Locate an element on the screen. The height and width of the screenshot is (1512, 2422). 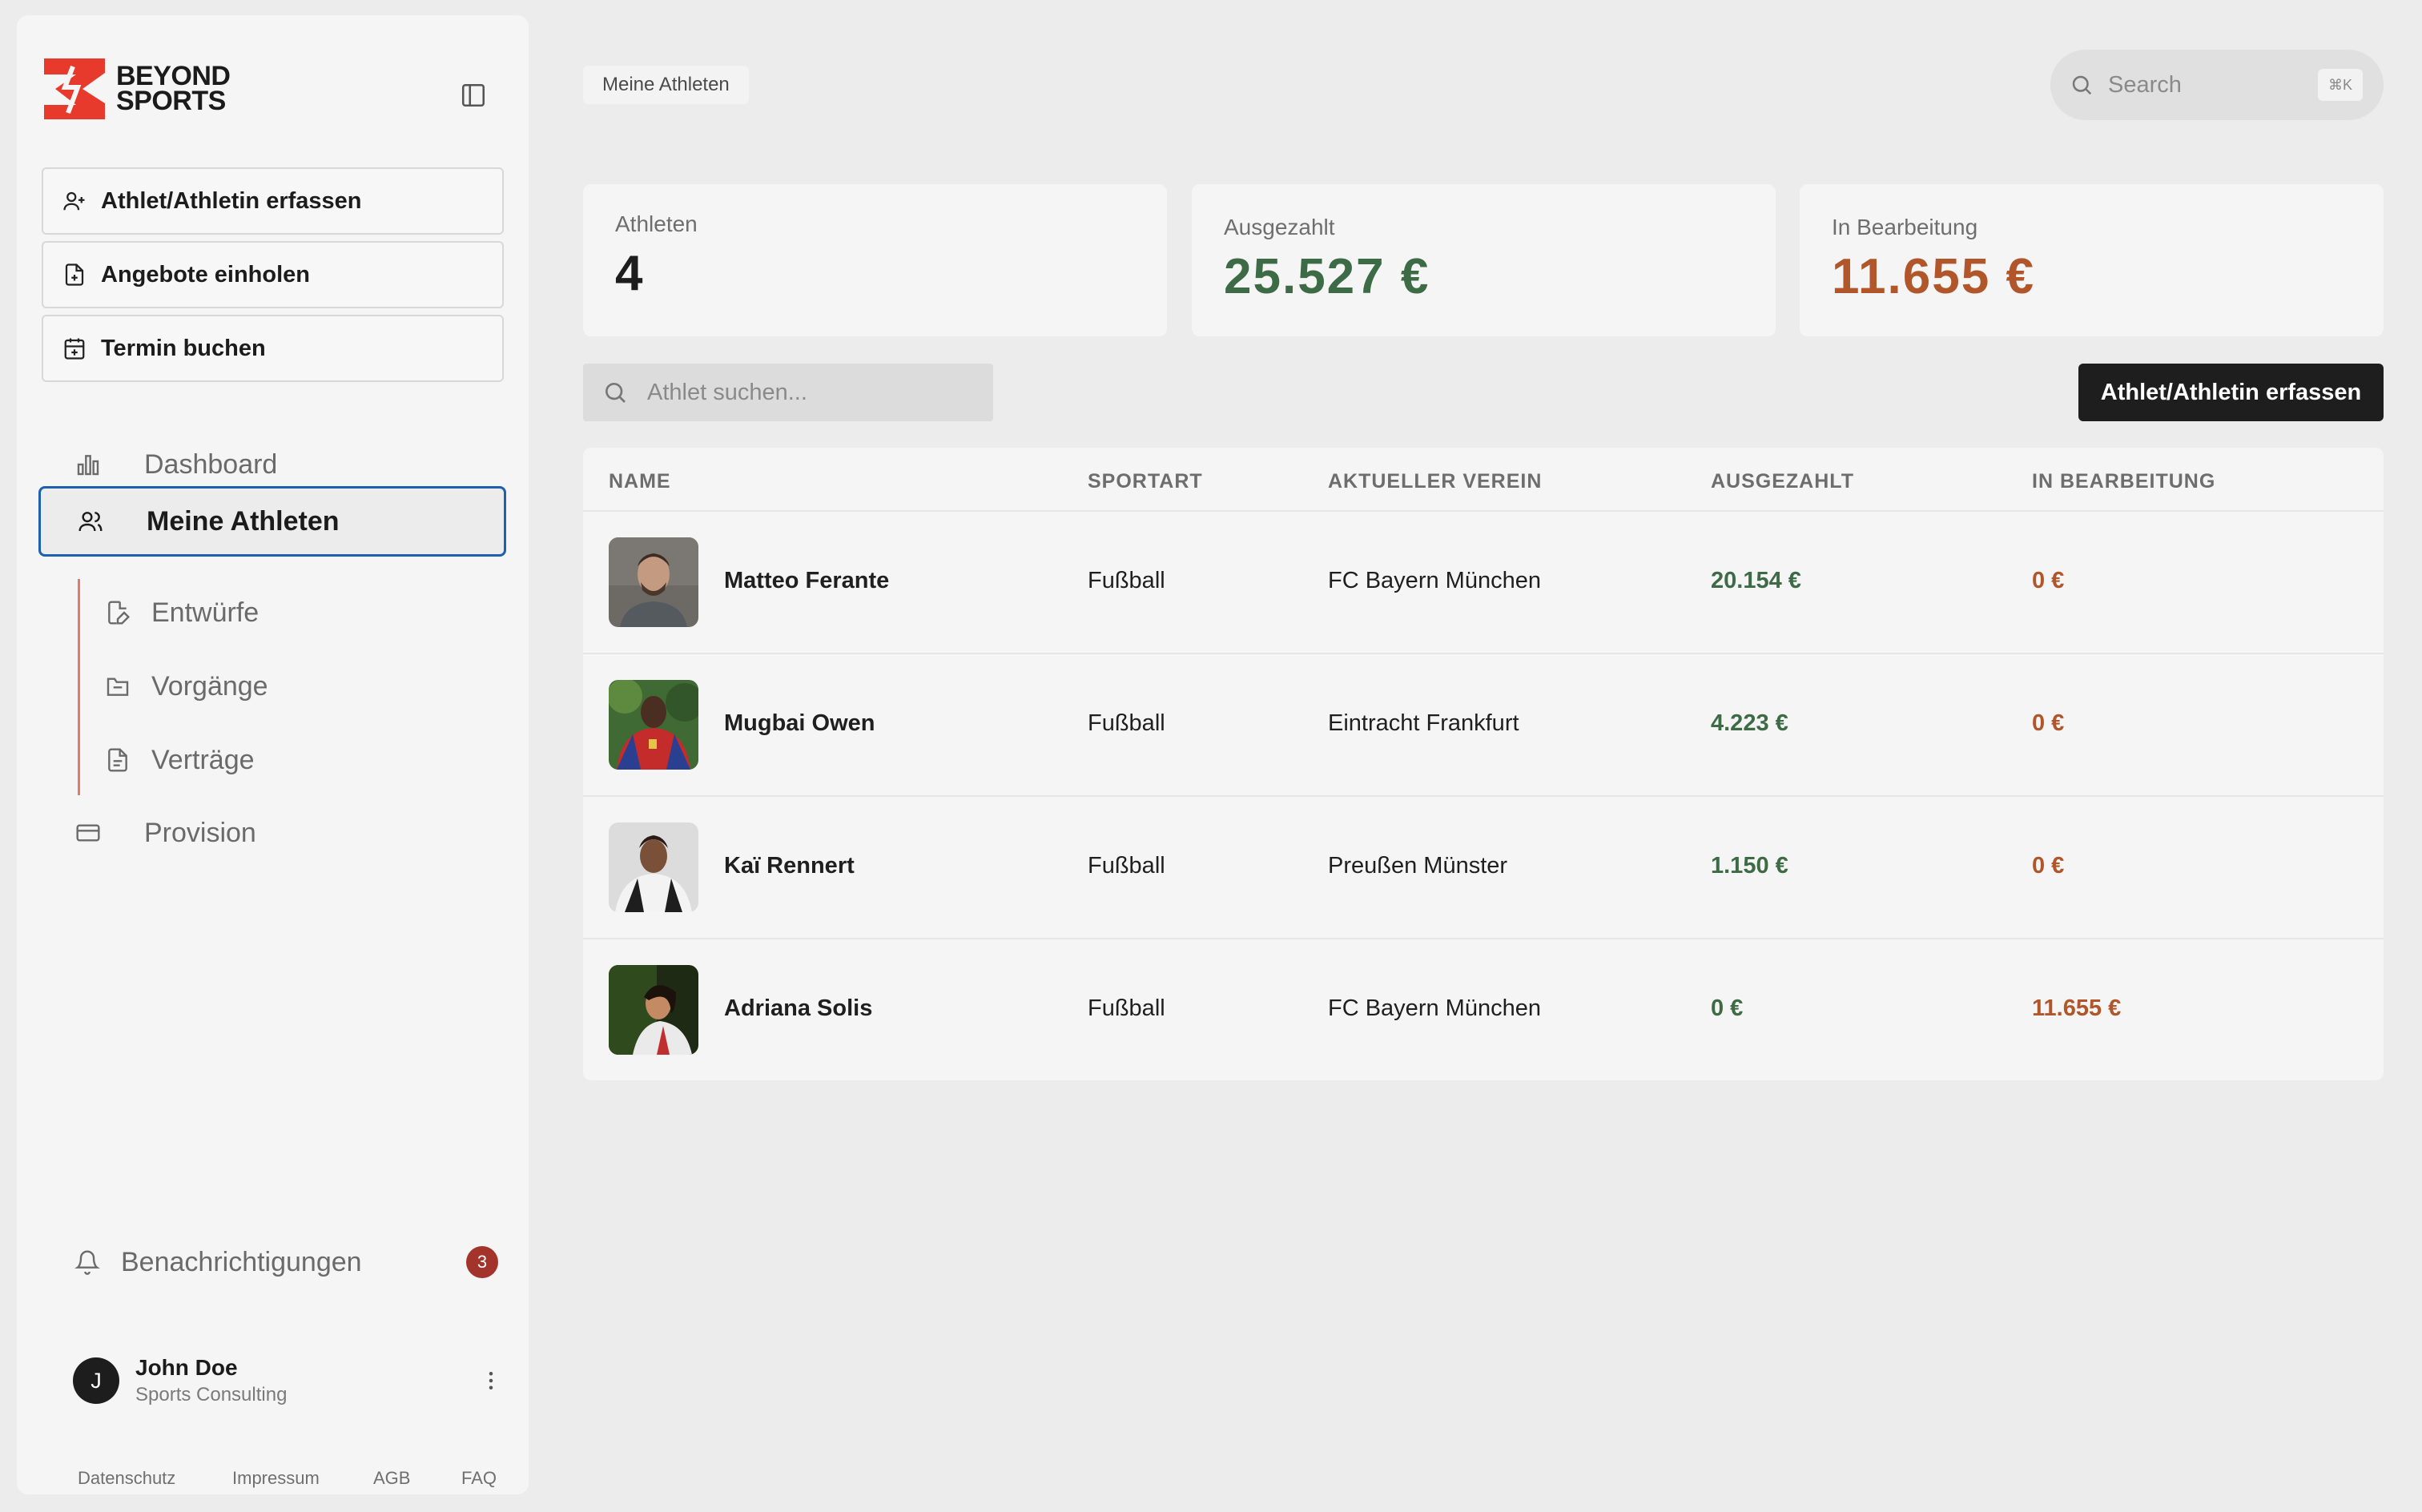
avatar: J is located at coordinates (96, 1380).